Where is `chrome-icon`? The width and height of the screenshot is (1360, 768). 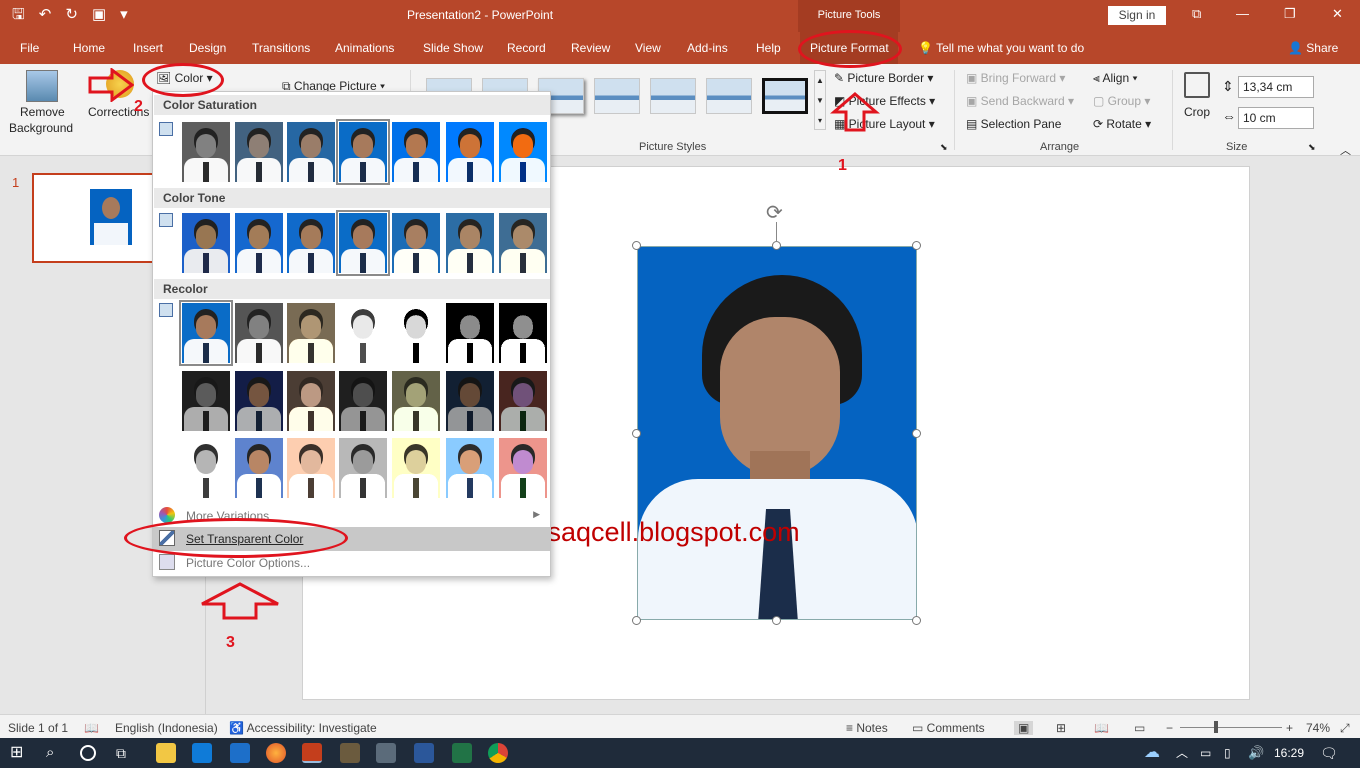 chrome-icon is located at coordinates (498, 753).